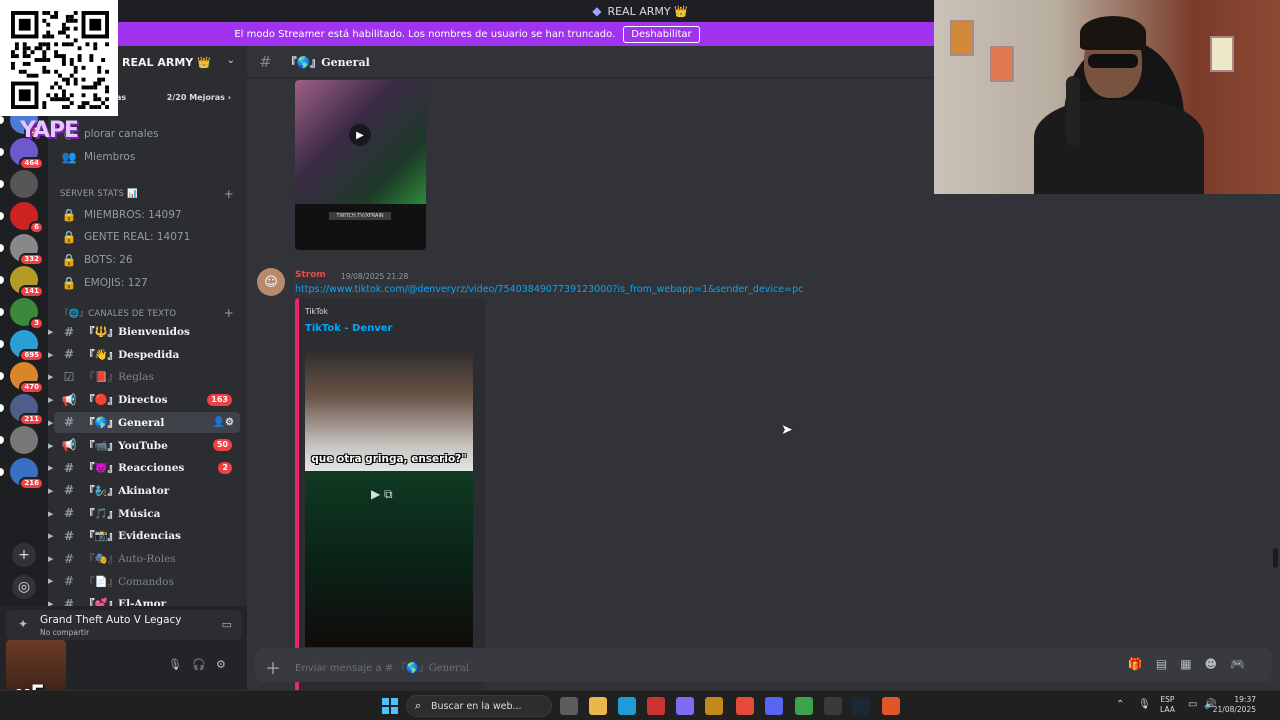 The image size is (1280, 720). I want to click on previous-video-thumbnail: ▶ TWITCH.TV/XFRAIN, so click(360, 165).